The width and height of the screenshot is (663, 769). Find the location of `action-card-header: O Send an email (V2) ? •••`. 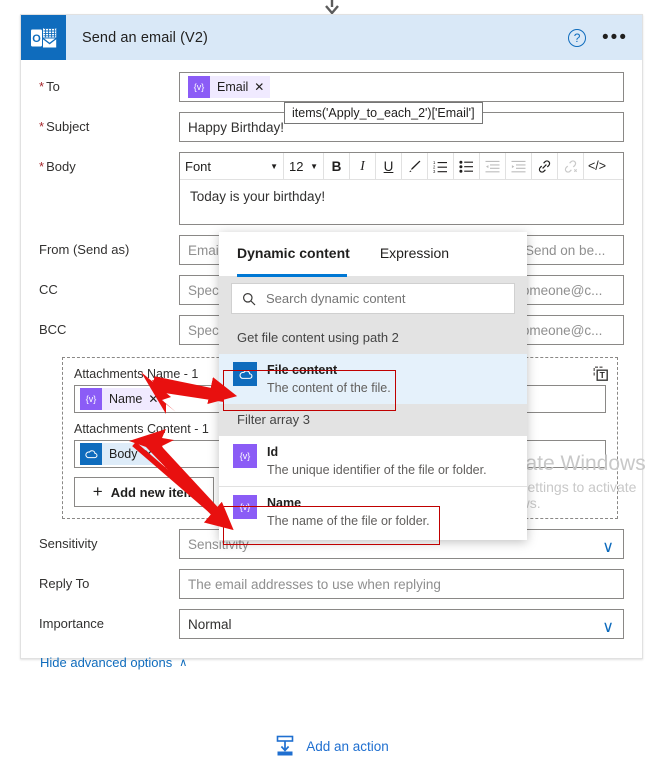

action-card-header: O Send an email (V2) ? ••• is located at coordinates (331, 37).